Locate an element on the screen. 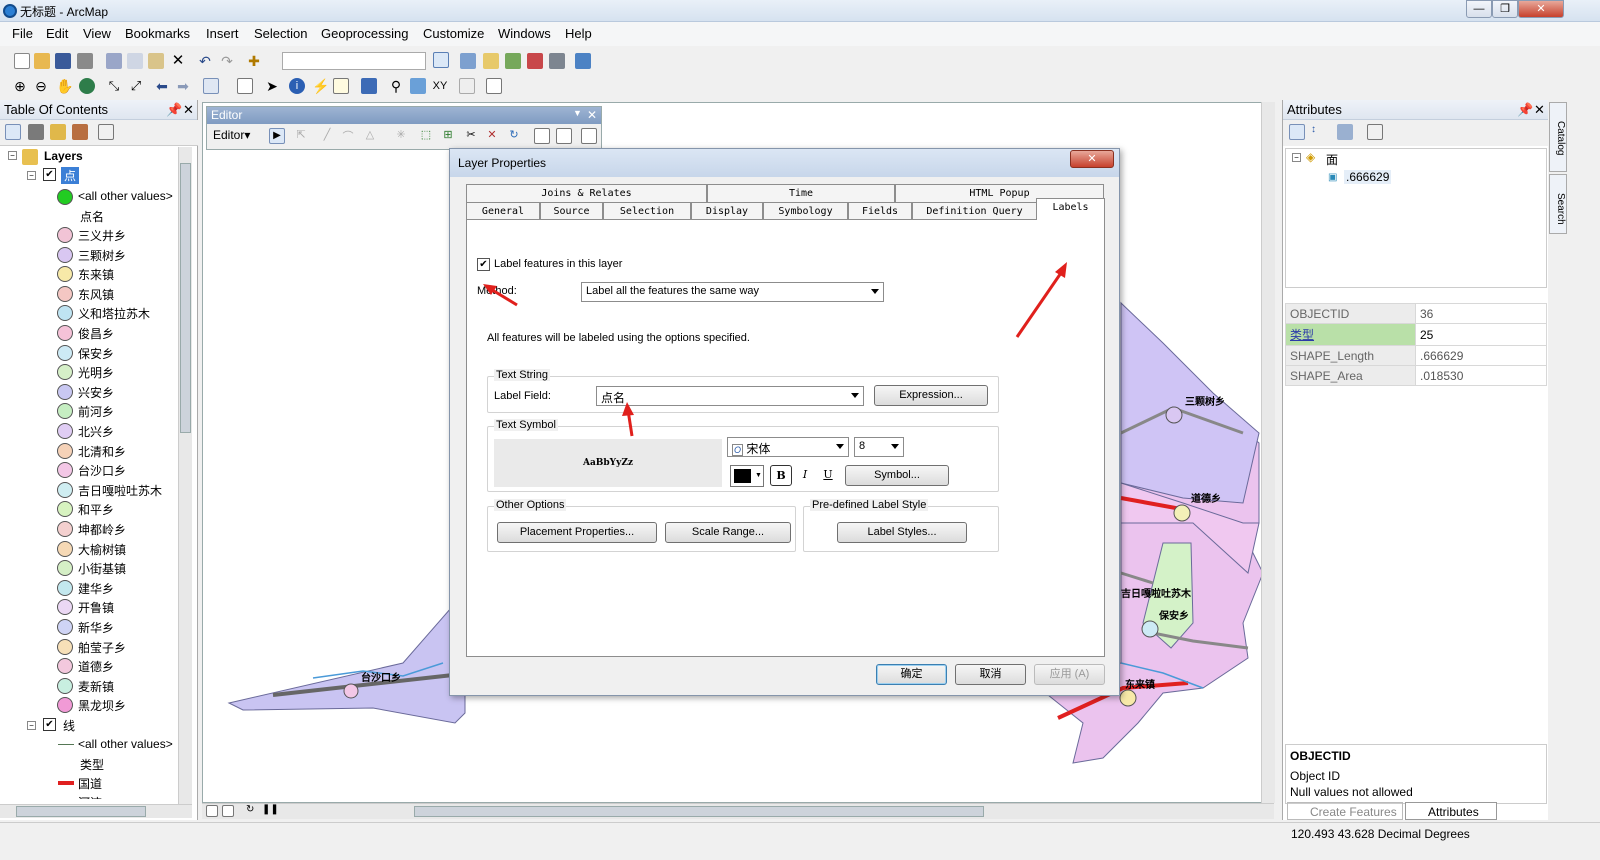 The width and height of the screenshot is (1600, 860). toc-hscroll-thumb is located at coordinates (81, 811).